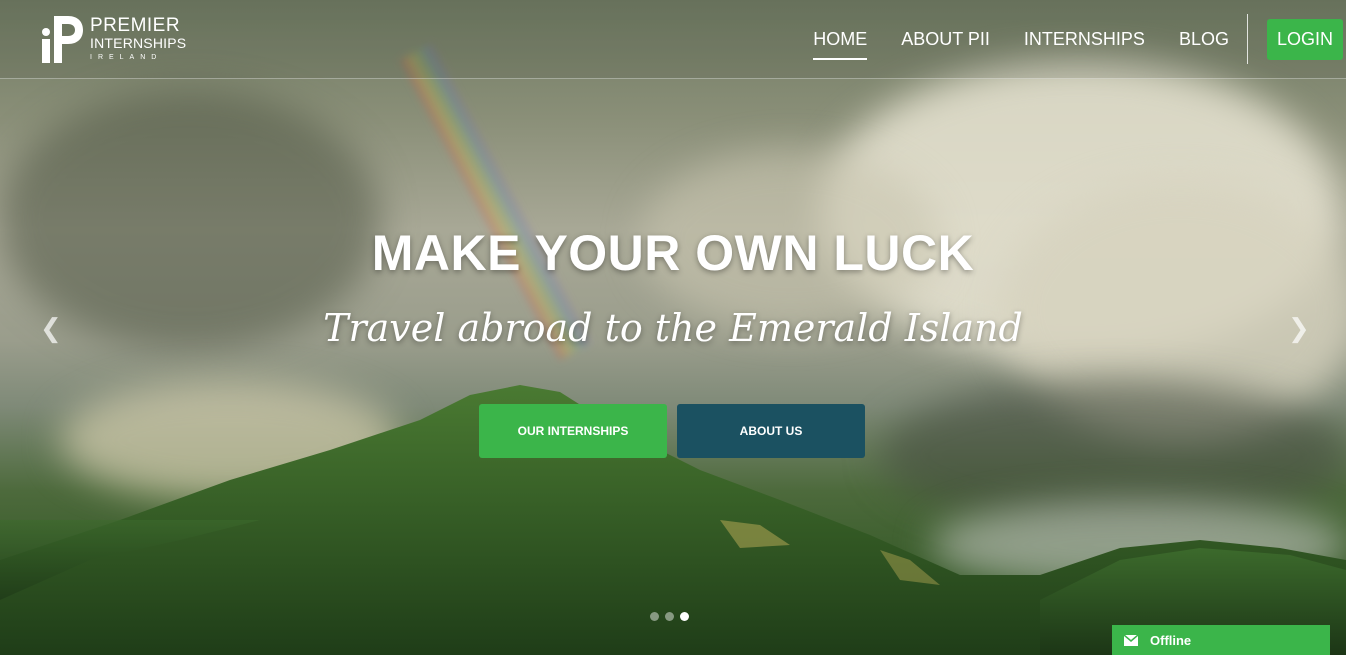  What do you see at coordinates (126, 57) in the screenshot?
I see `logo-line-ireland: IRELAND` at bounding box center [126, 57].